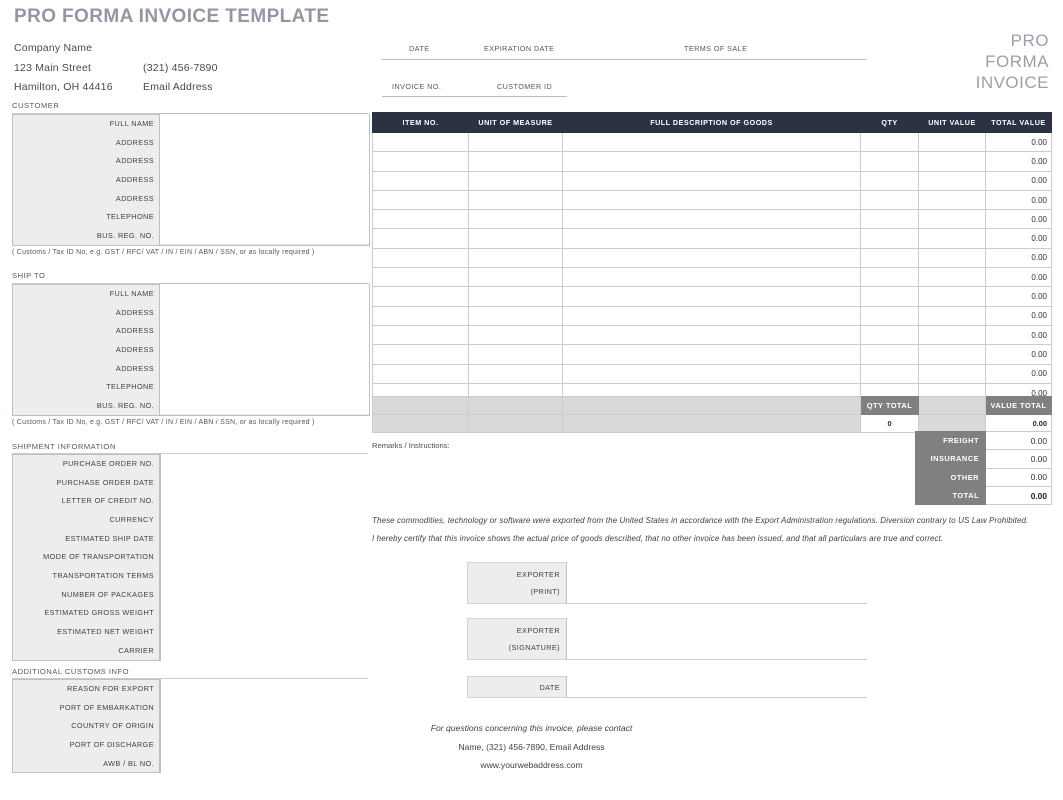 The height and width of the screenshot is (800, 1063). What do you see at coordinates (86, 501) in the screenshot?
I see `shipment-field-row: LETTER OF CREDIT NO.` at bounding box center [86, 501].